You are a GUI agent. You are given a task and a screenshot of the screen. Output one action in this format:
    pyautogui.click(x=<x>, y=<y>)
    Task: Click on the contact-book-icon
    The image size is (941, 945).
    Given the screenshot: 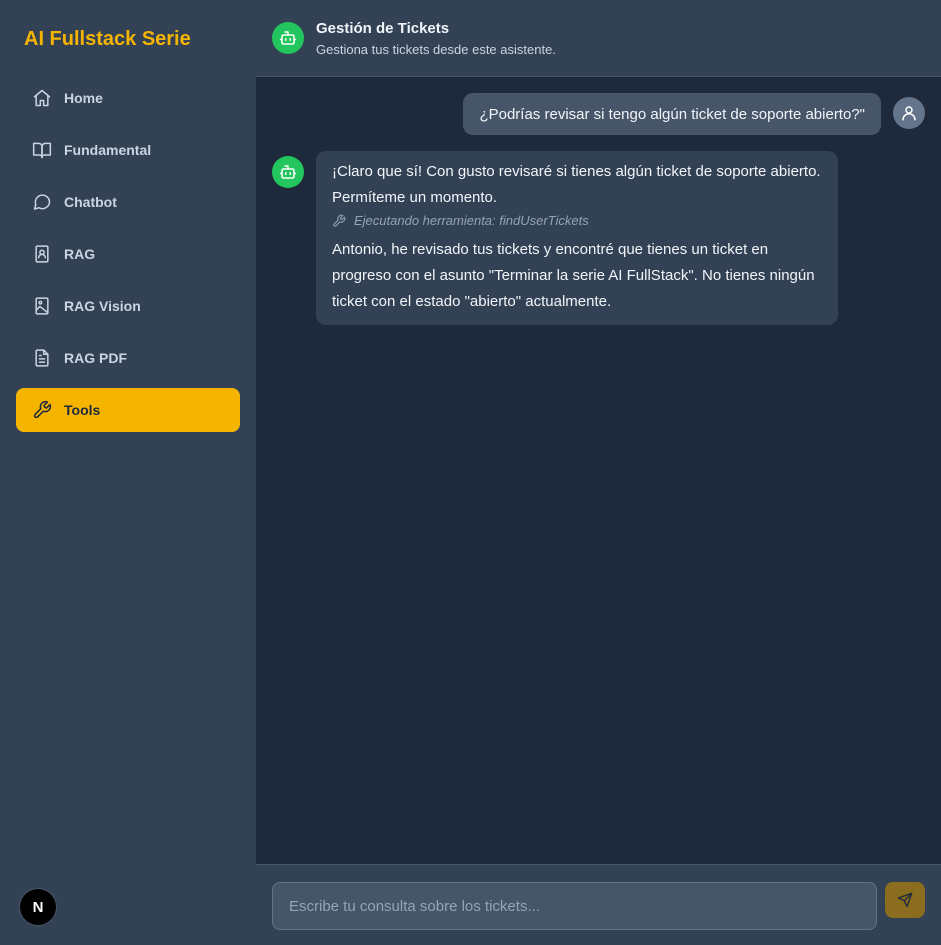 What is the action you would take?
    pyautogui.click(x=42, y=254)
    